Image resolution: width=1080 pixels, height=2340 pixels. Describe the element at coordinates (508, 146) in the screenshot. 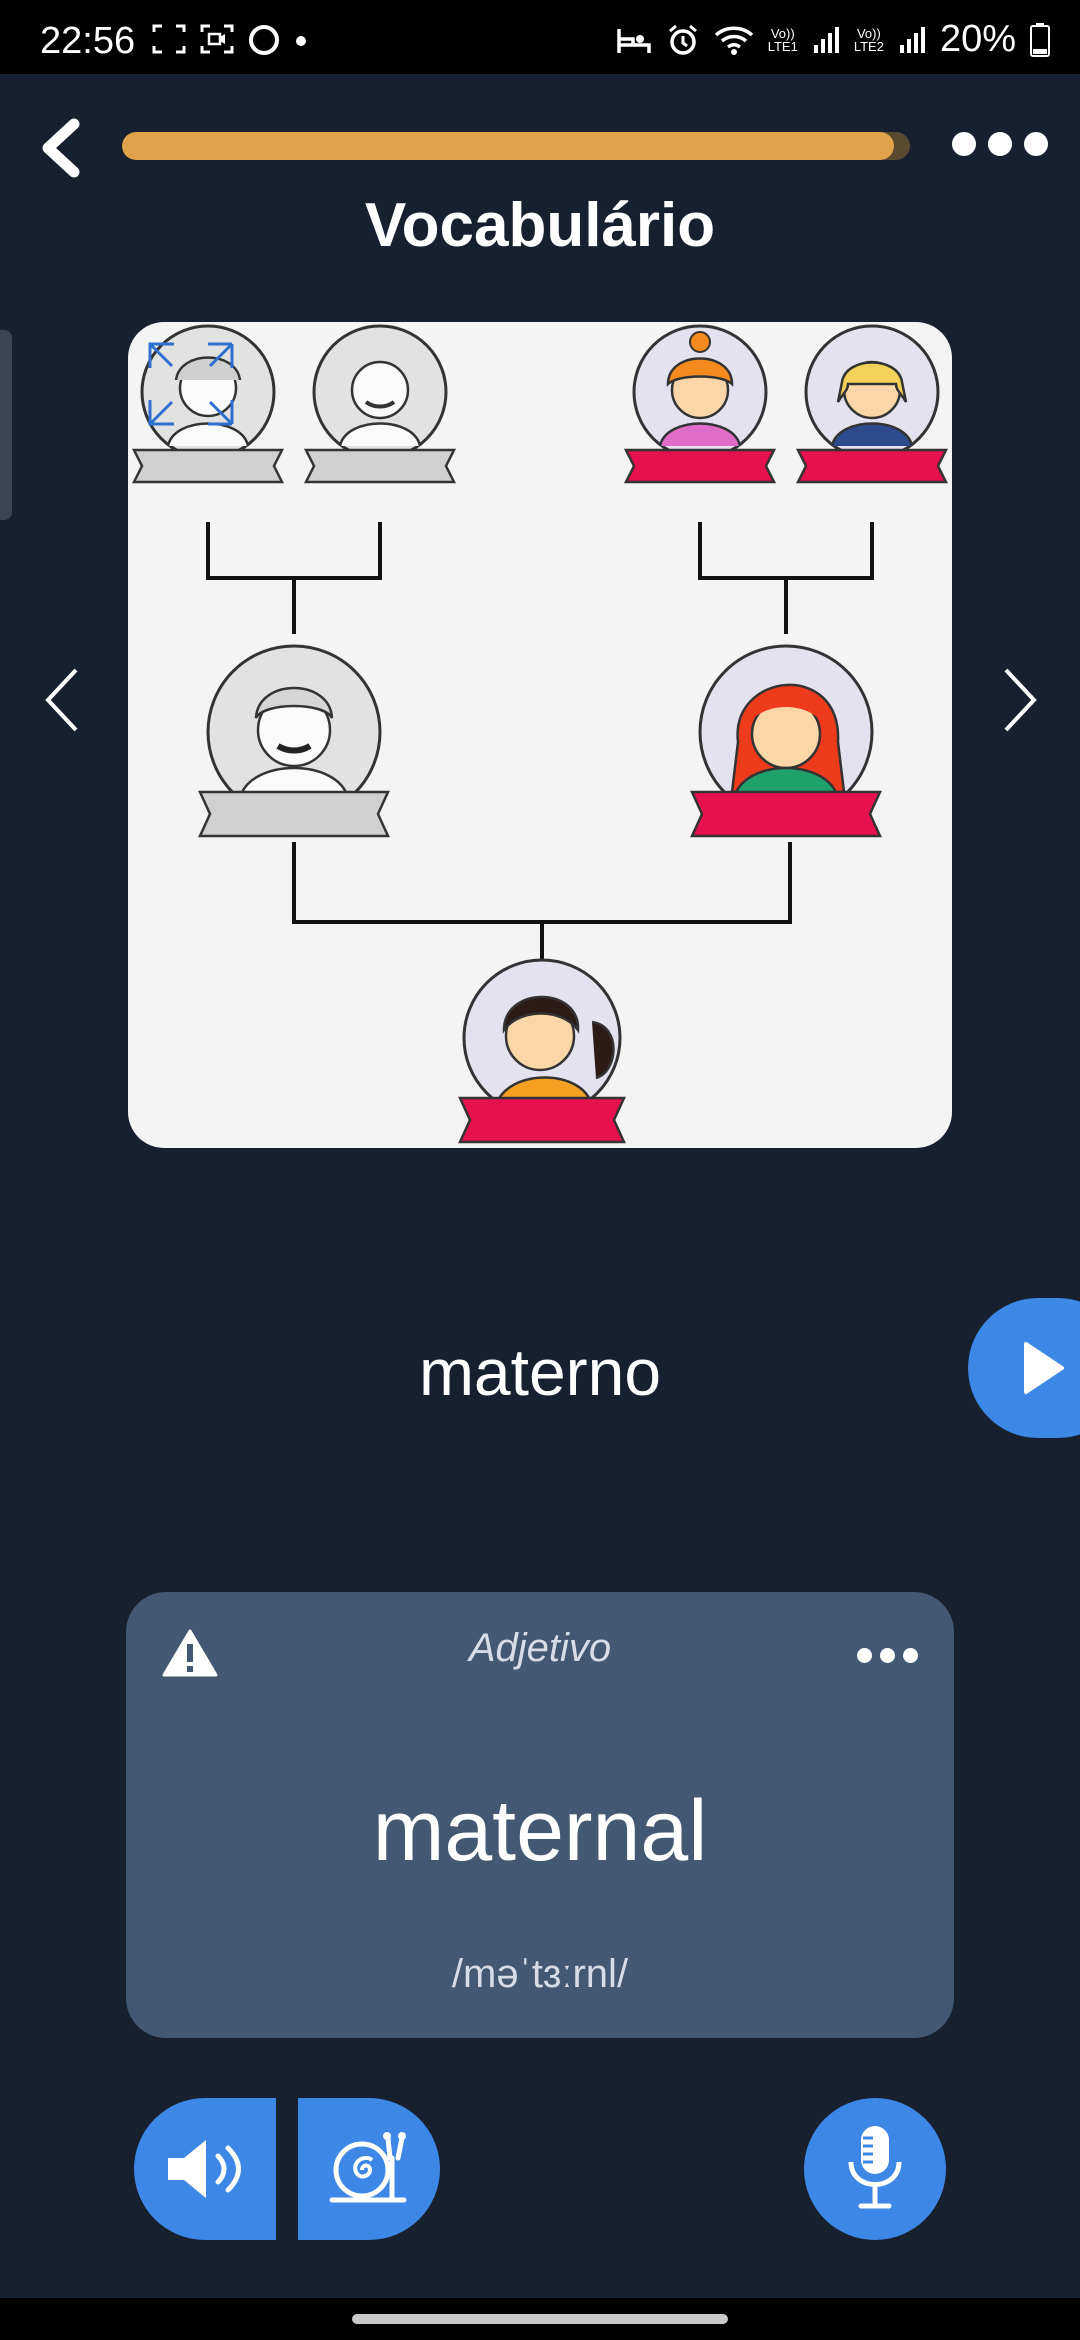

I see `lesson-progress-fill` at that location.